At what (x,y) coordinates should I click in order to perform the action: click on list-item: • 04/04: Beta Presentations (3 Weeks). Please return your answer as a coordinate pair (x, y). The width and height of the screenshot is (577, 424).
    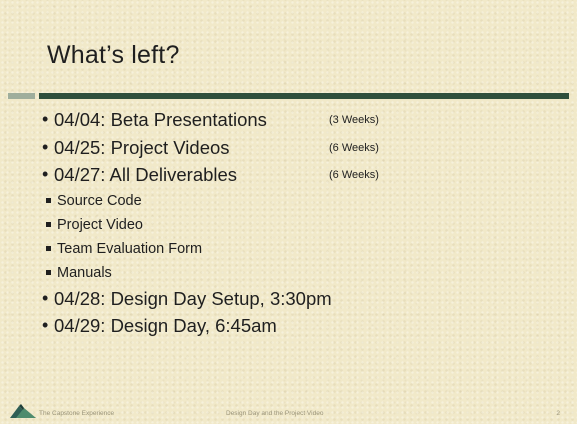
    Looking at the image, I should click on (302, 120).